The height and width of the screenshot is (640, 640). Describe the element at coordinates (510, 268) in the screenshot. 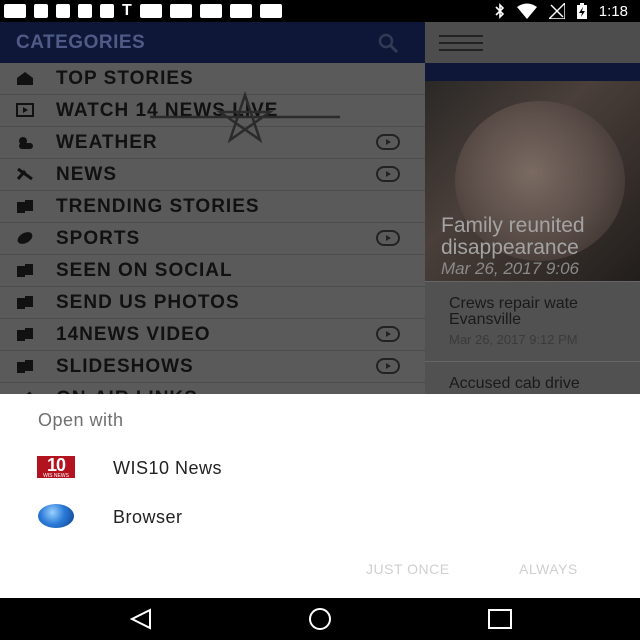

I see `hero-date: Mar 26, 2017 9:06` at that location.